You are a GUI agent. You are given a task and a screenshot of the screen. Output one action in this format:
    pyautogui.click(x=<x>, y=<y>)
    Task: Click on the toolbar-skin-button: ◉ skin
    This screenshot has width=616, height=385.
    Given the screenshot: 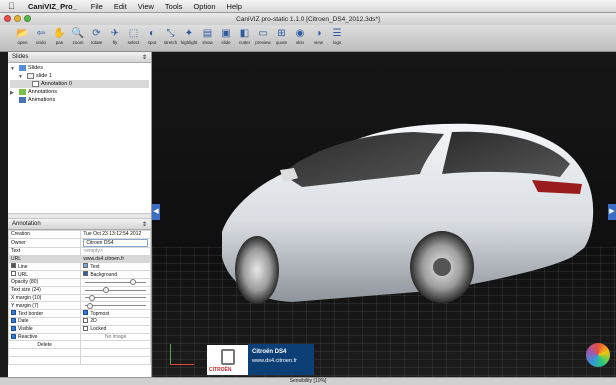 What is the action you would take?
    pyautogui.click(x=300, y=35)
    